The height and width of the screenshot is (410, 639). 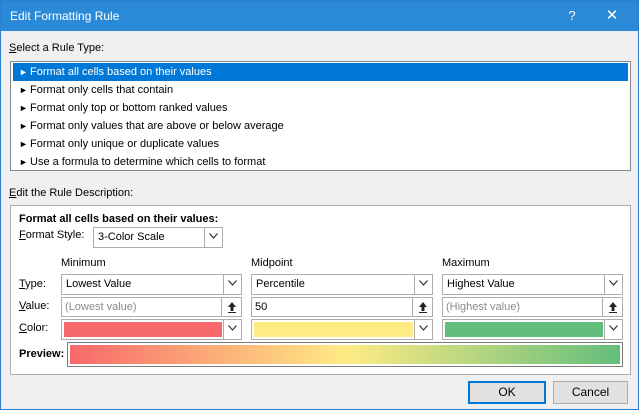 I want to click on help-button: ?, so click(x=572, y=16).